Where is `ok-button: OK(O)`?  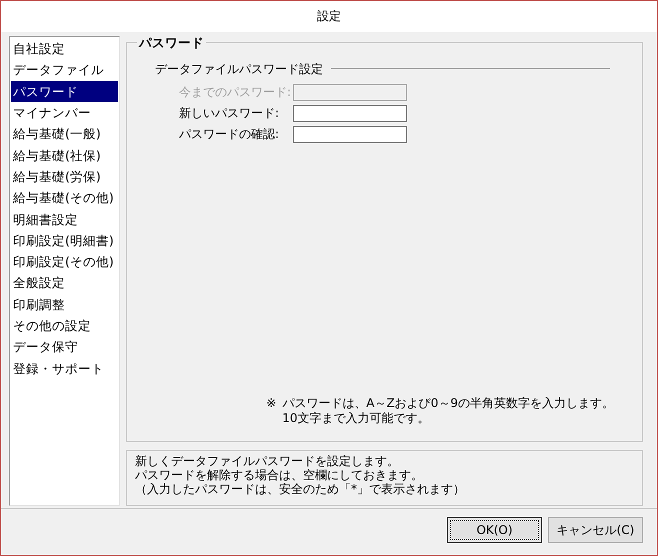 ok-button: OK(O) is located at coordinates (494, 530).